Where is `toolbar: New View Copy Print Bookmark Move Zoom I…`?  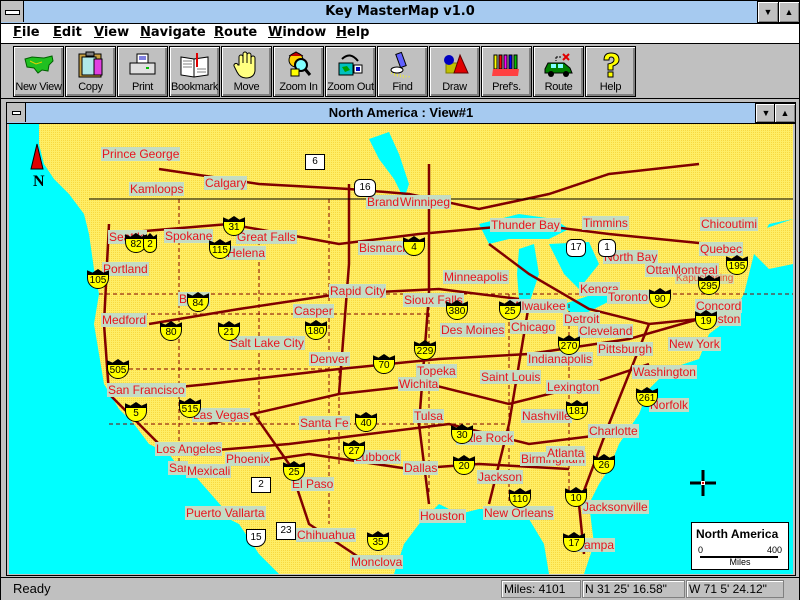 toolbar: New View Copy Print Bookmark Move Zoom I… is located at coordinates (400, 71).